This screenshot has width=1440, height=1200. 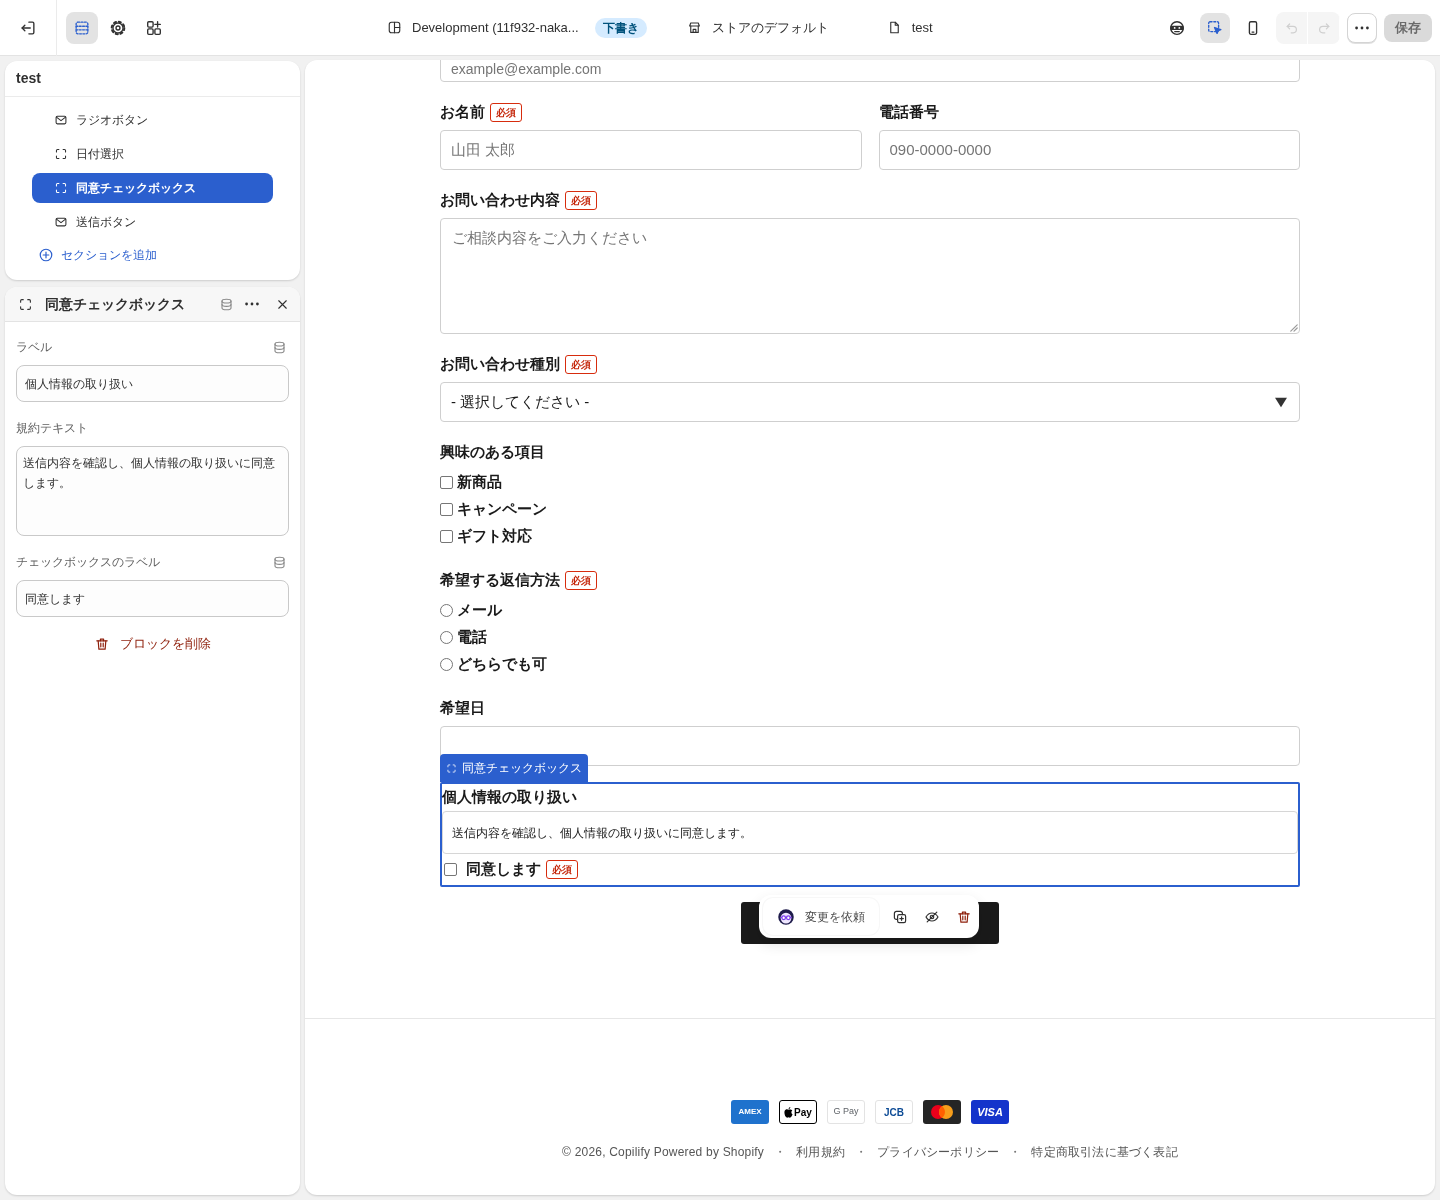 What do you see at coordinates (1104, 1152) in the screenshot?
I see `footer-link: 特定商取引法に基づく表記` at bounding box center [1104, 1152].